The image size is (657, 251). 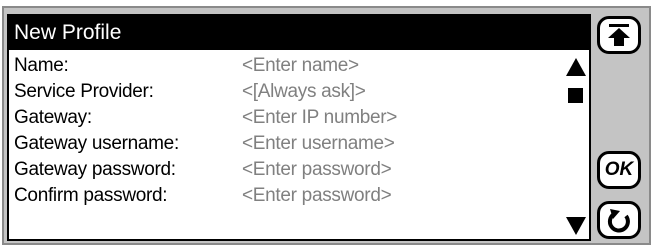 I want to click on back-arrow-icon, so click(x=618, y=221).